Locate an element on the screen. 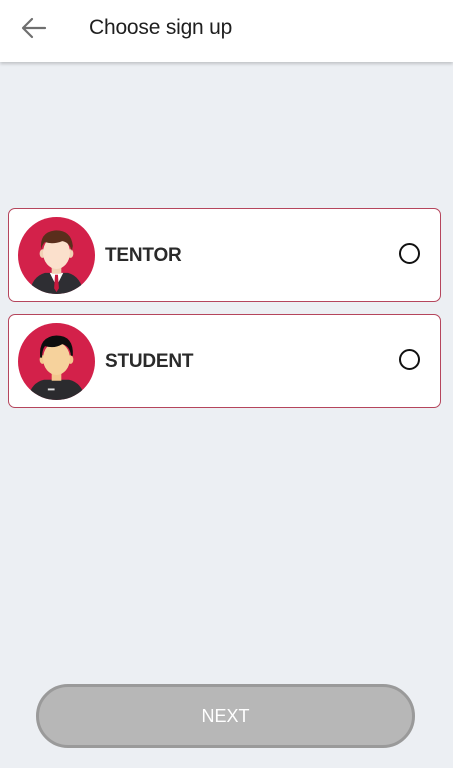 This screenshot has height=768, width=453. arrow-left-icon is located at coordinates (34, 28).